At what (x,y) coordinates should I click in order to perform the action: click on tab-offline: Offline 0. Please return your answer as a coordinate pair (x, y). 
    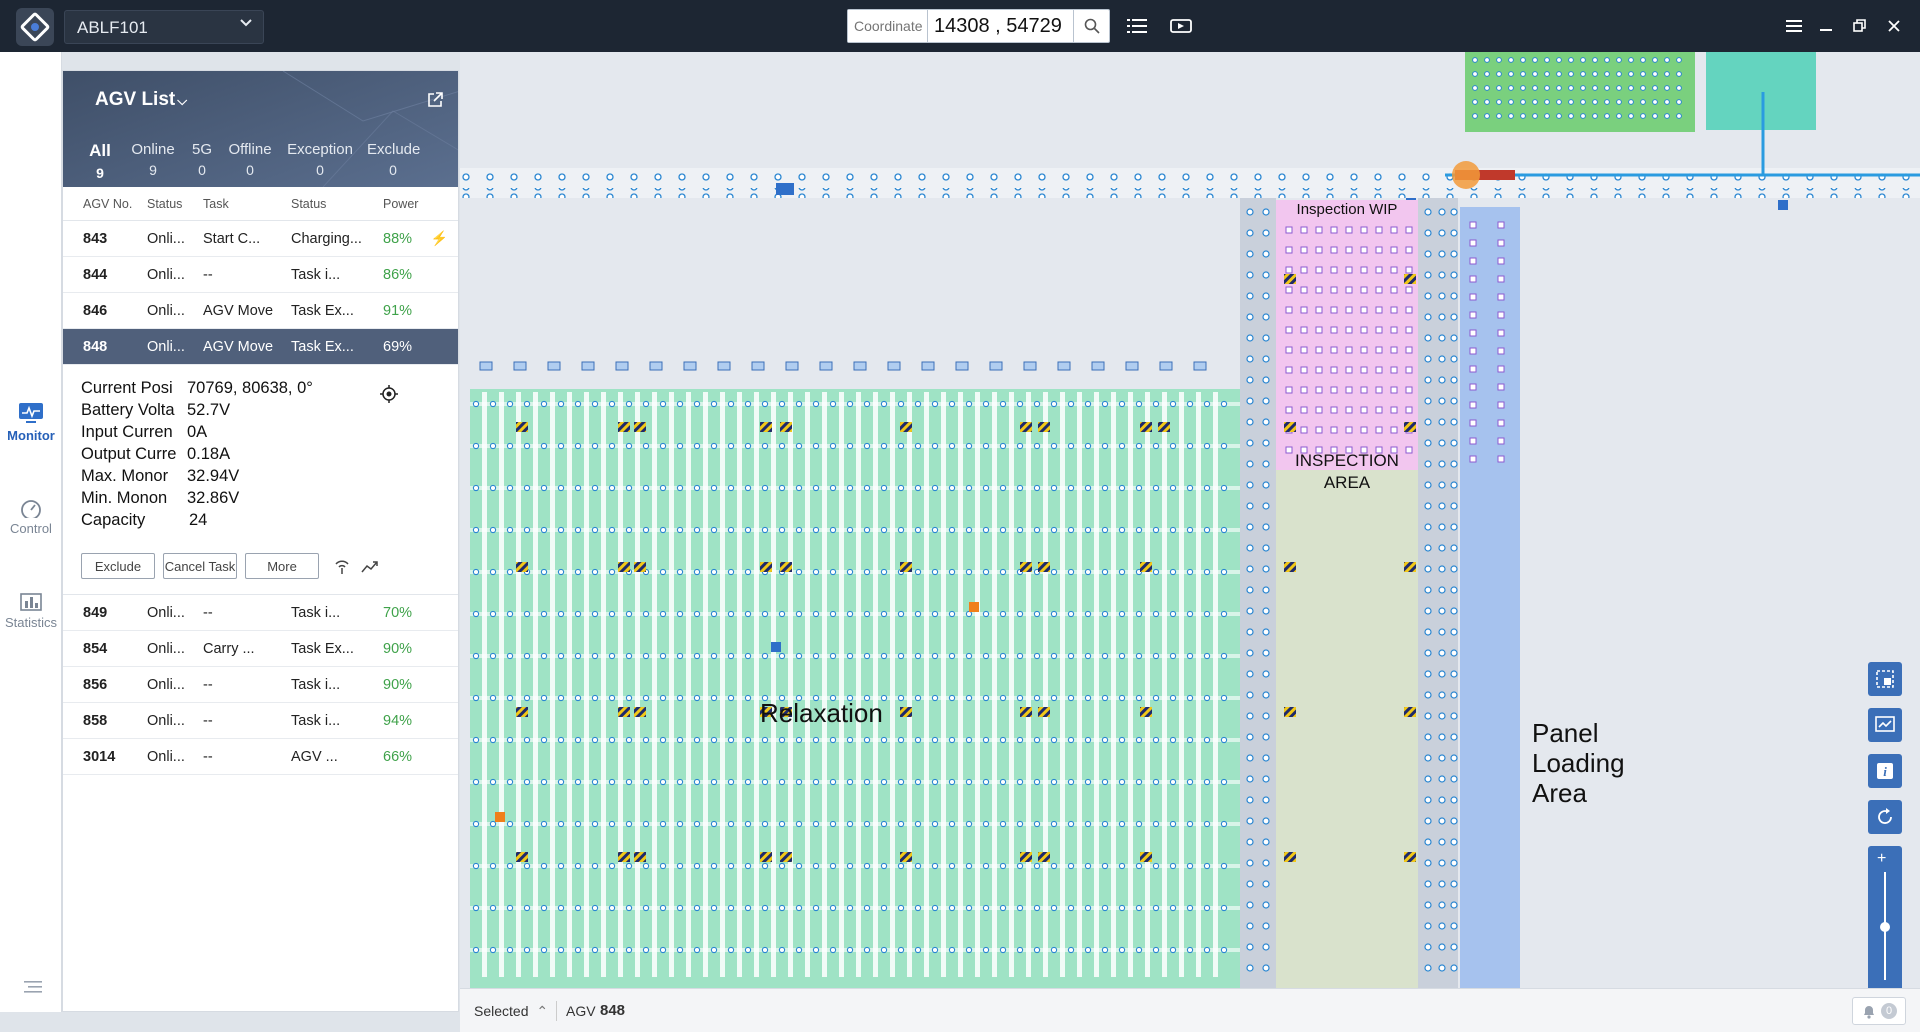
    Looking at the image, I should click on (250, 161).